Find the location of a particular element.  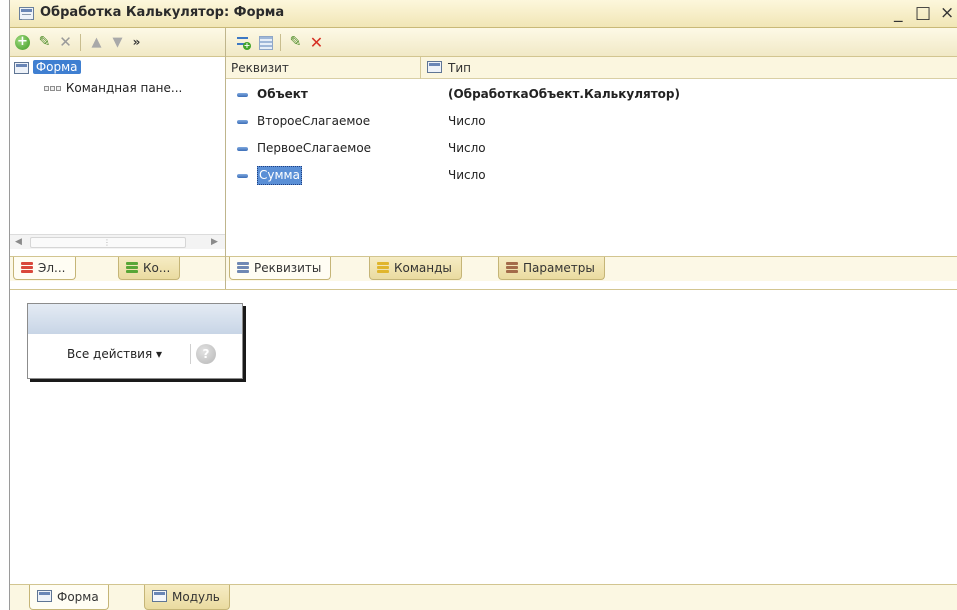

title-bar: Обработка Калькулятор: Форма _ □ × is located at coordinates (483, 14).